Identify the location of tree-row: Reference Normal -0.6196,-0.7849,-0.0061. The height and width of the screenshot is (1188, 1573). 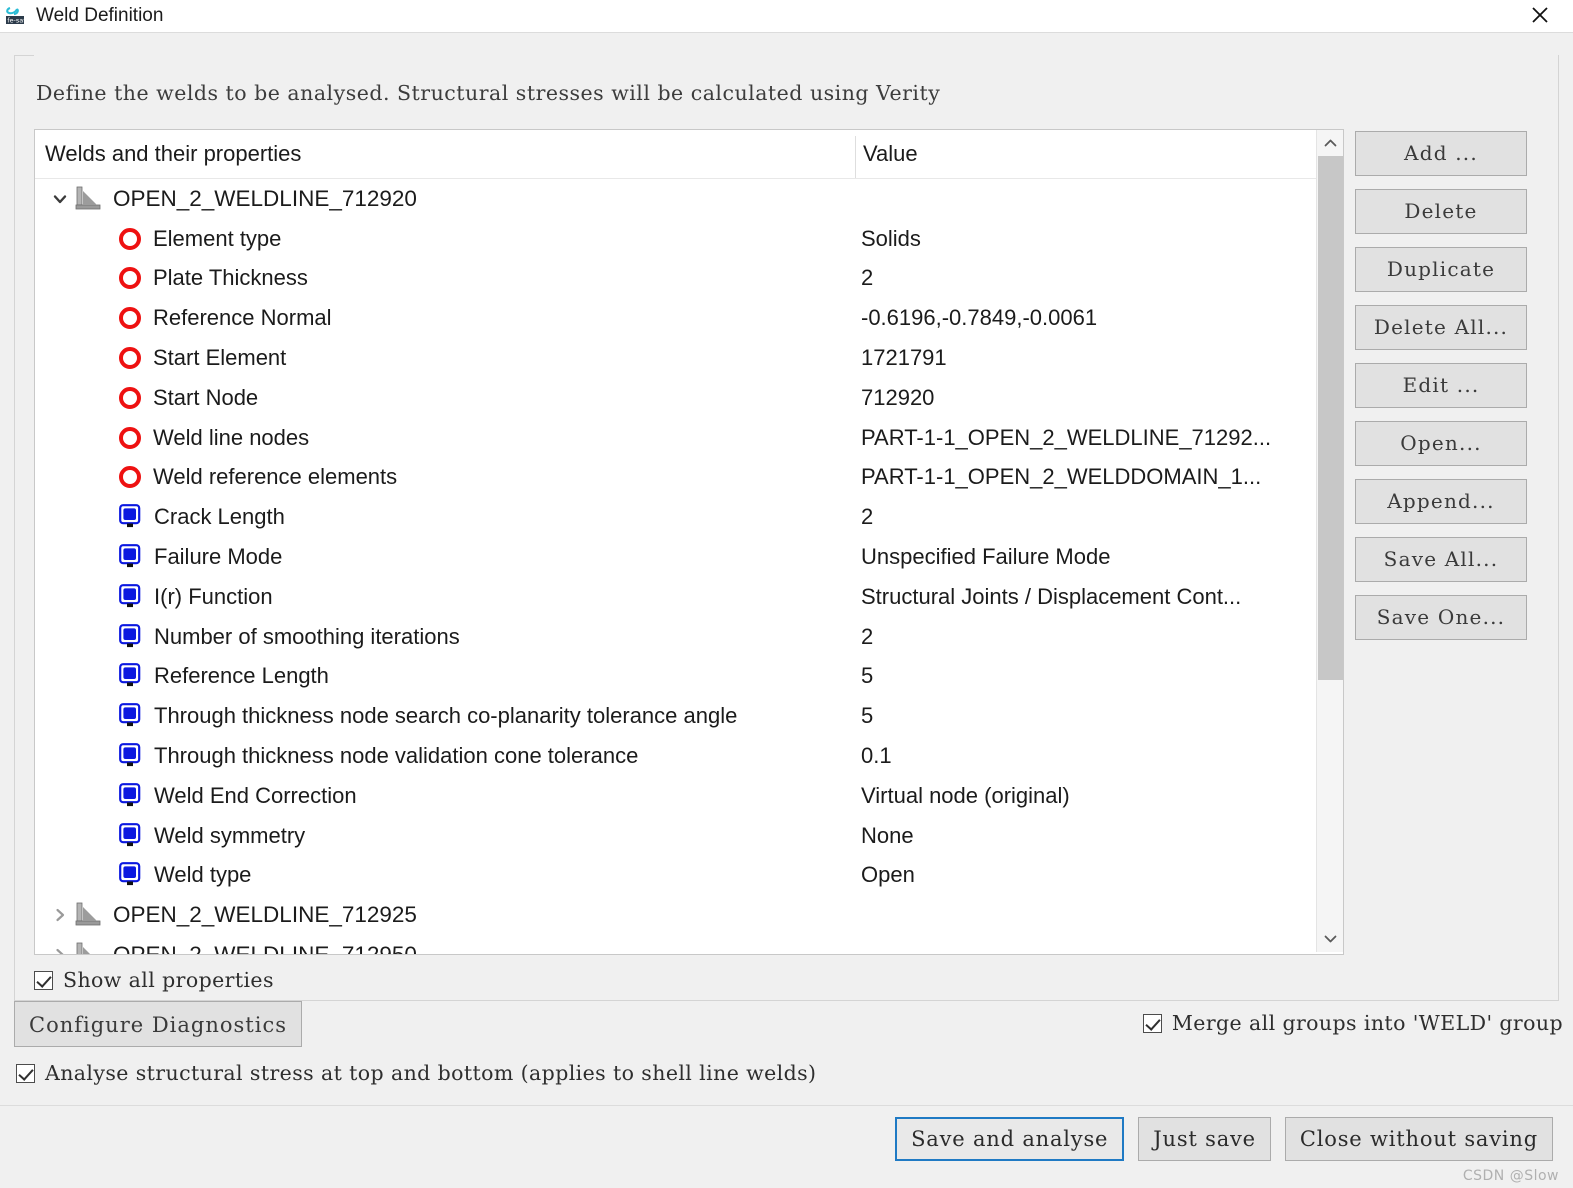
(689, 318).